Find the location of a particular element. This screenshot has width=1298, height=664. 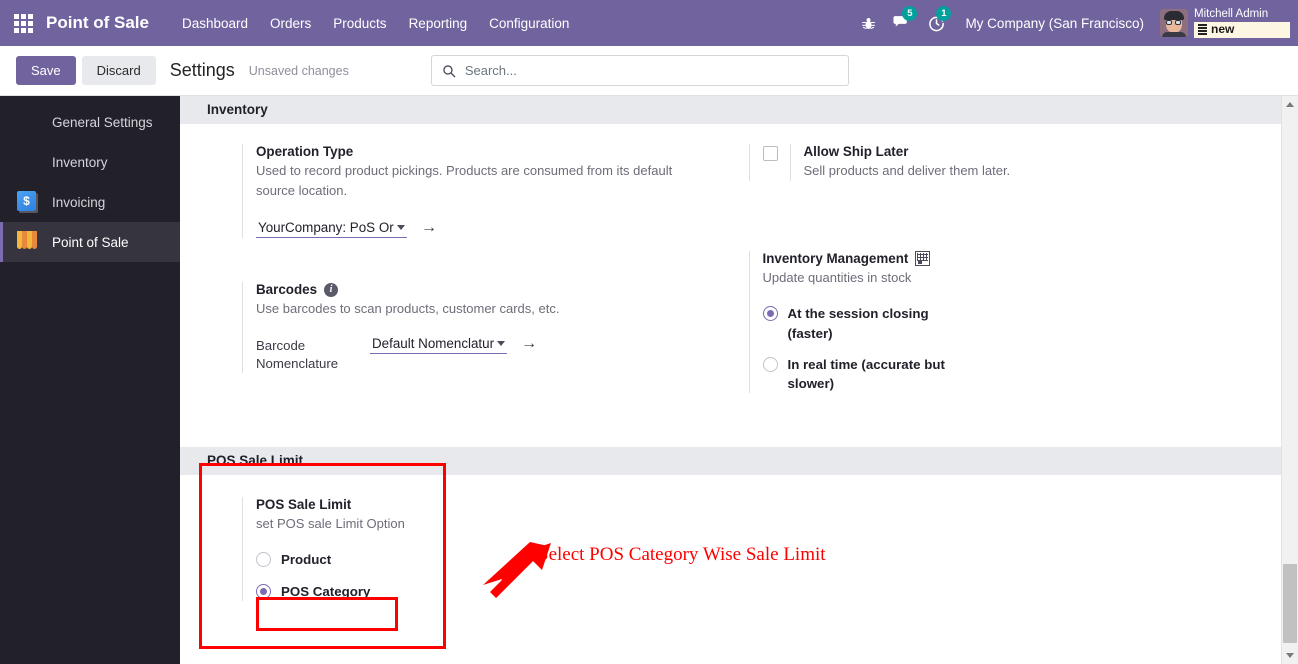

operation-type-value: YourCompany: PoS Ord is located at coordinates (326, 228).